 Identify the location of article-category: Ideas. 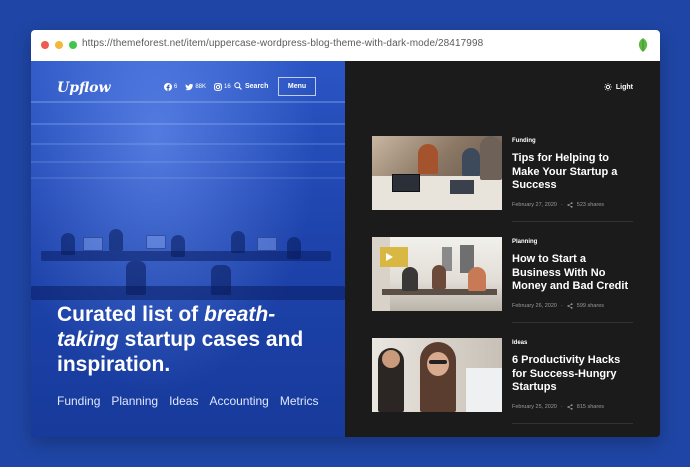
(519, 343).